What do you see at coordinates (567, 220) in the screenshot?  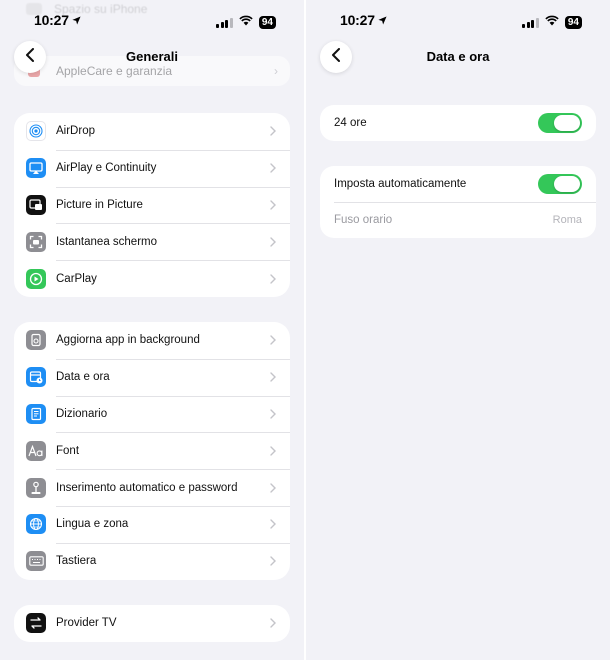 I see `time-zone-value: Roma` at bounding box center [567, 220].